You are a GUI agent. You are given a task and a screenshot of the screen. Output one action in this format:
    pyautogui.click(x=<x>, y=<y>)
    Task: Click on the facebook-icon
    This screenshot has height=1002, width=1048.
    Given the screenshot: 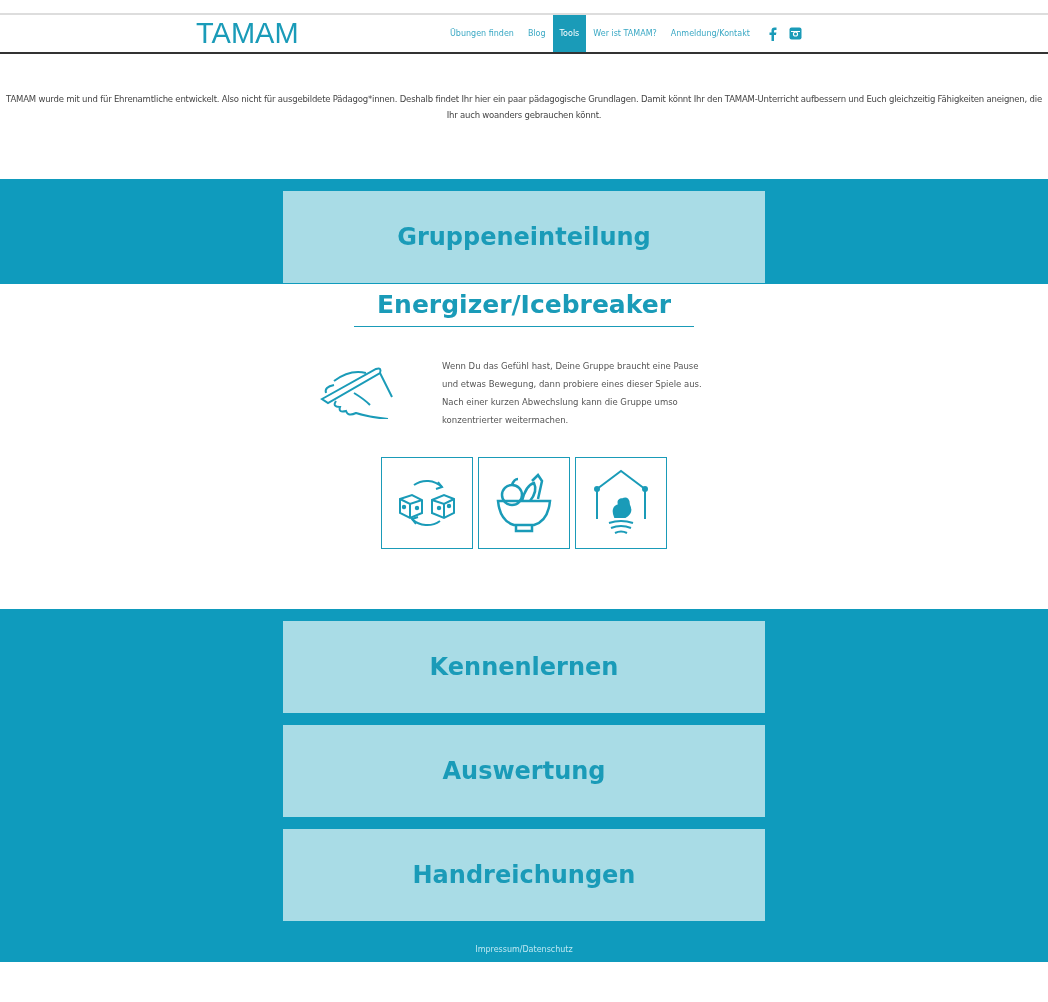 What is the action you would take?
    pyautogui.click(x=772, y=33)
    